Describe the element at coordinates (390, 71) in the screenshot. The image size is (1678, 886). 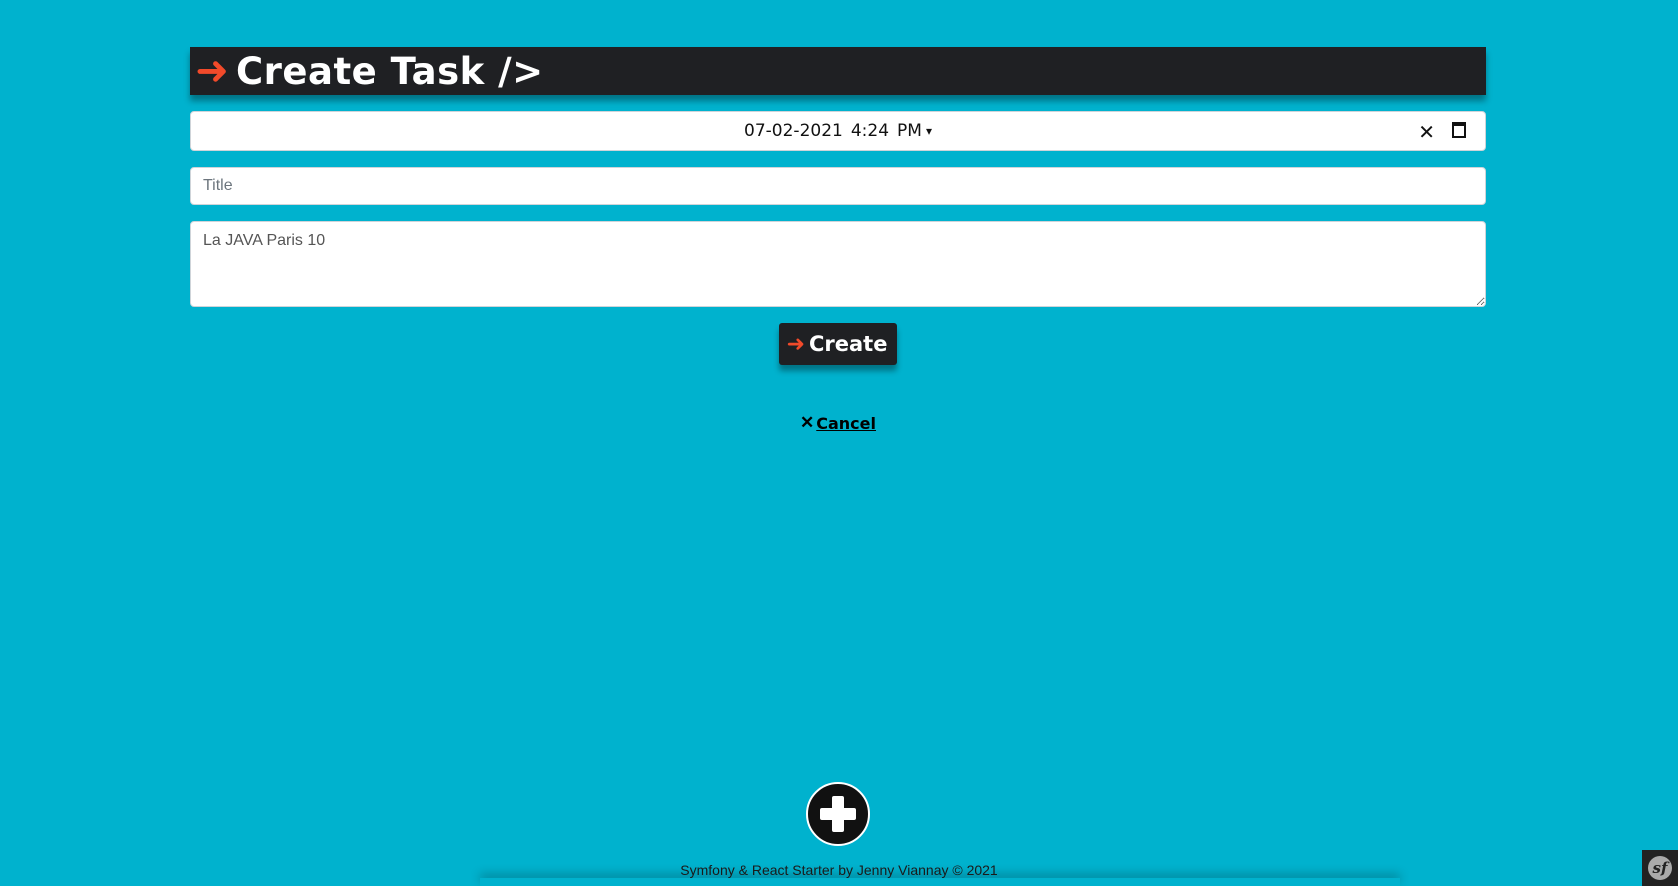
I see `page-title: Create Task />` at that location.